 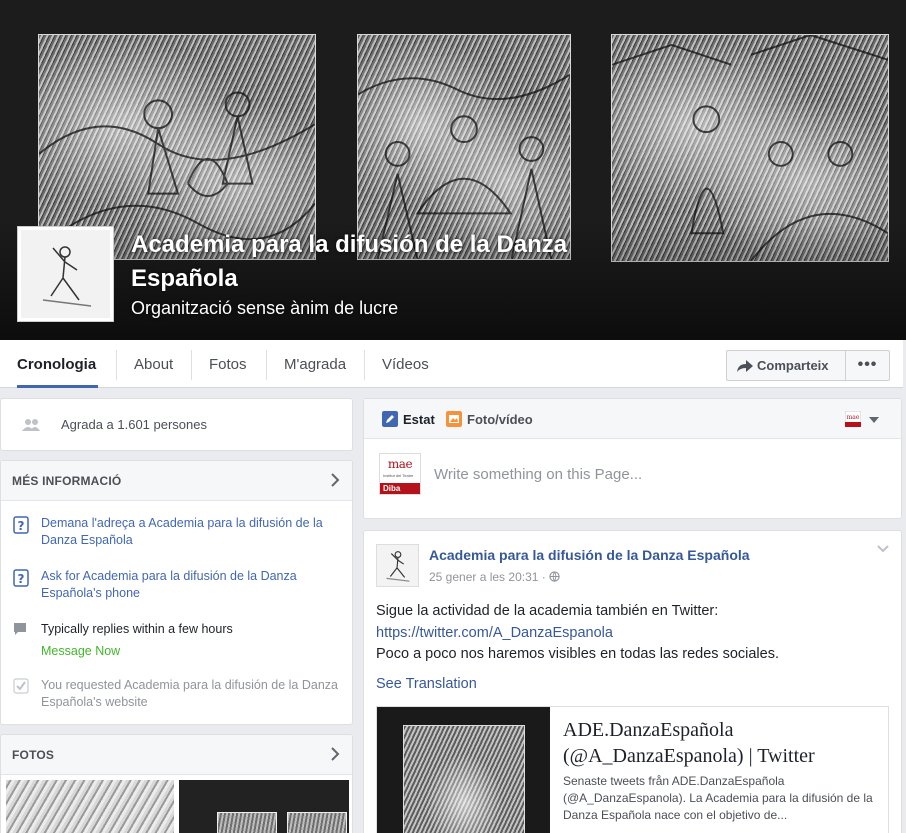 I want to click on share-button-label: Comparteix, so click(x=793, y=365).